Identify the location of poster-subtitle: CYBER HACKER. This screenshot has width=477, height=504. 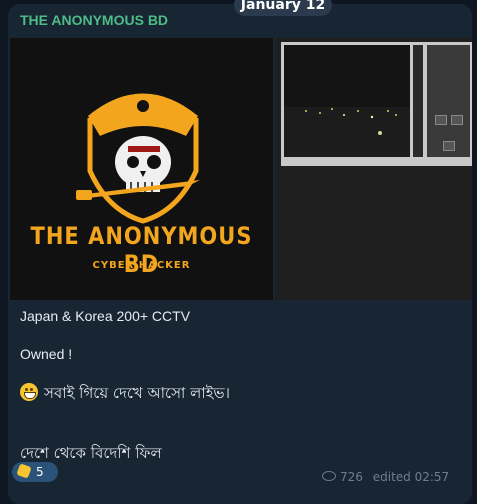
(141, 265).